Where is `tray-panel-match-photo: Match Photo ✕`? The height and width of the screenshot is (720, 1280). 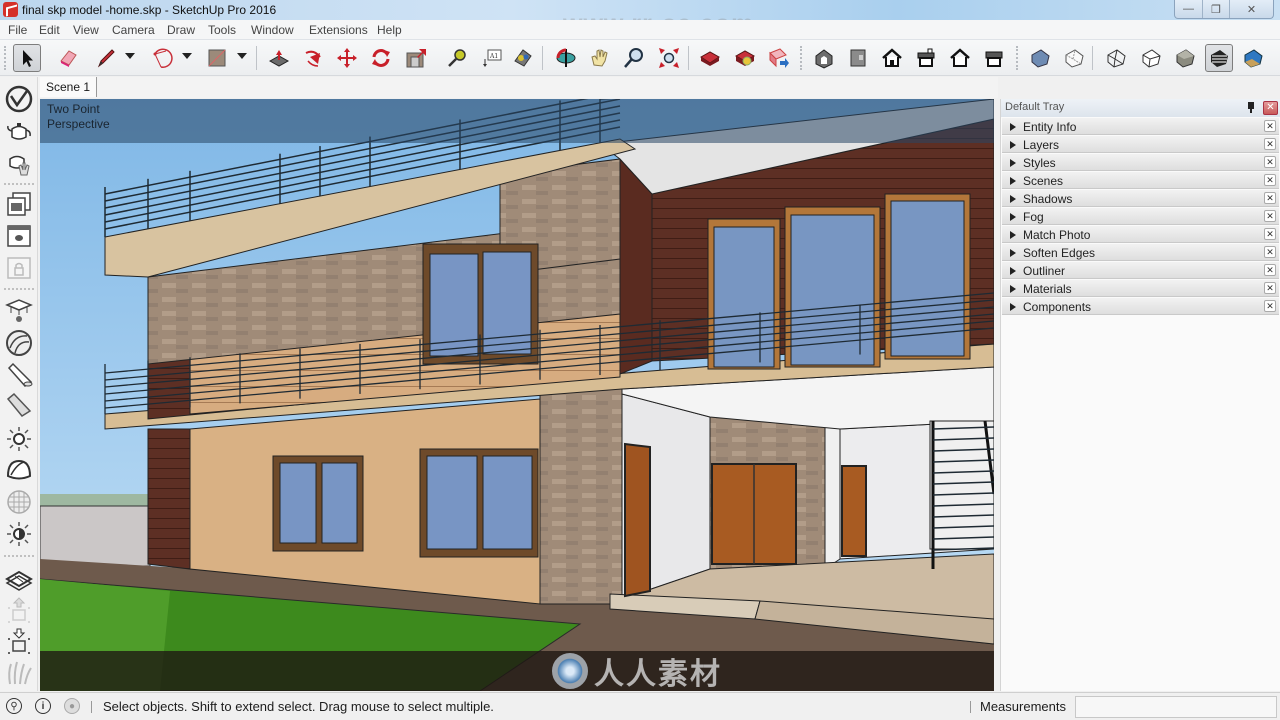 tray-panel-match-photo: Match Photo ✕ is located at coordinates (1140, 234).